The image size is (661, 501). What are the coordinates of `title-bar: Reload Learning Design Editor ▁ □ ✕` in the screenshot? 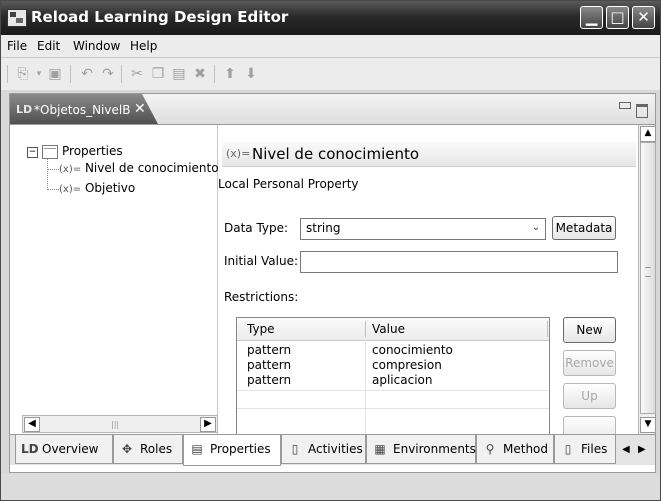 It's located at (330, 18).